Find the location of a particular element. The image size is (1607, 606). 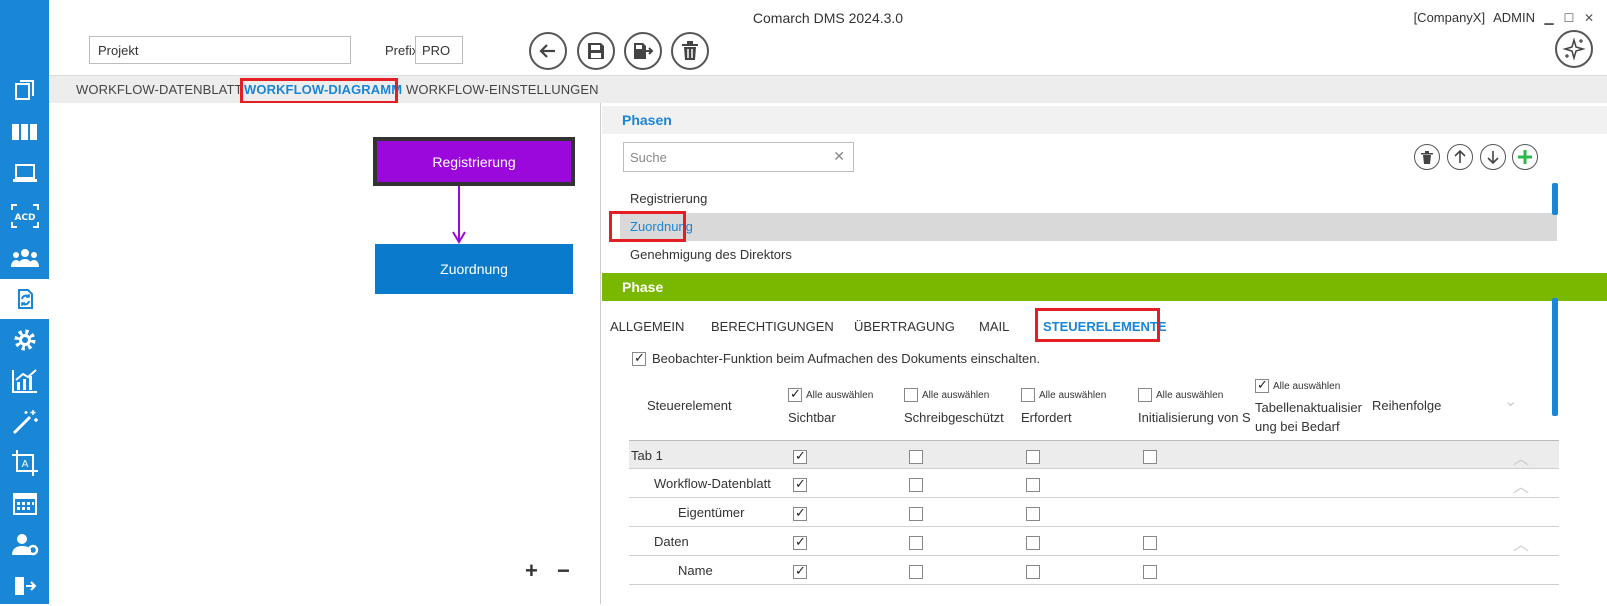

table-row: Eigentümer is located at coordinates (1094, 512).